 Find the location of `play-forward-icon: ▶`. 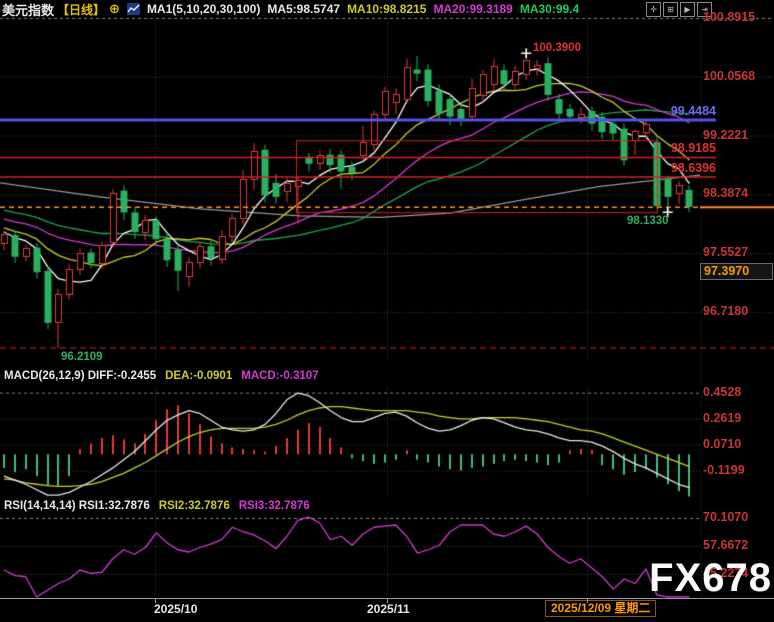

play-forward-icon: ▶ is located at coordinates (687, 9).